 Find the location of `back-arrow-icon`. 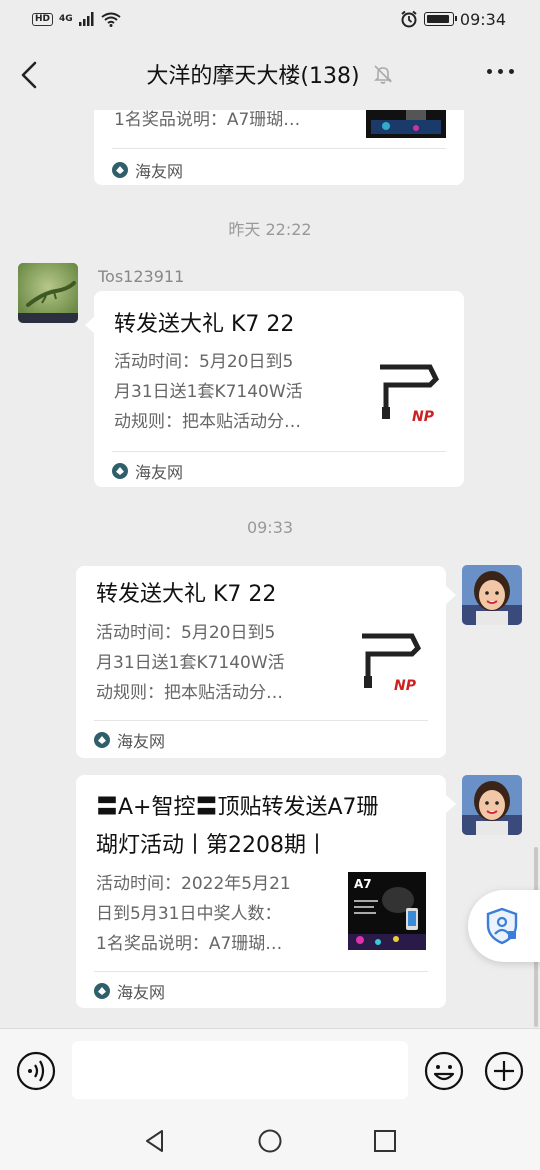

back-arrow-icon is located at coordinates (30, 75).